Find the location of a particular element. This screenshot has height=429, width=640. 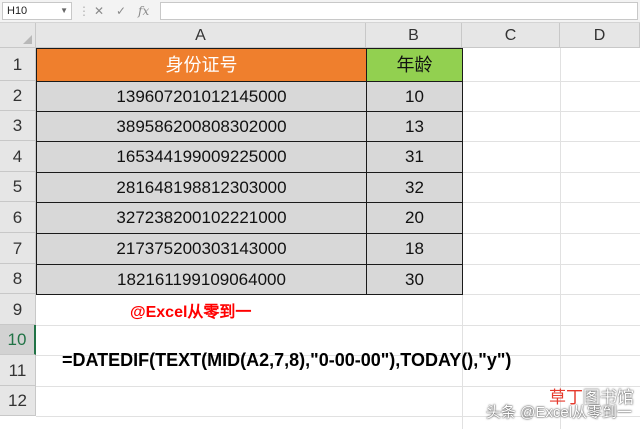

row-header-7: 7 is located at coordinates (18, 248).